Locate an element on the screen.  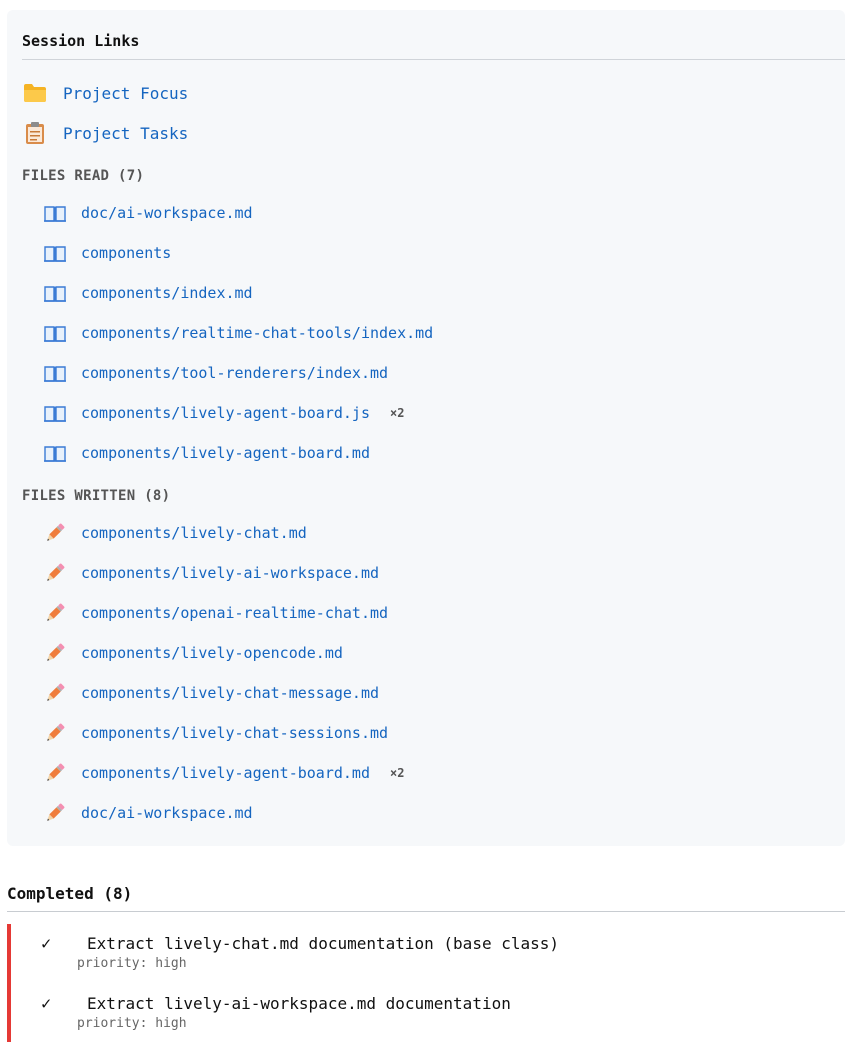
project-tasks-link: Project Tasks is located at coordinates (105, 133).